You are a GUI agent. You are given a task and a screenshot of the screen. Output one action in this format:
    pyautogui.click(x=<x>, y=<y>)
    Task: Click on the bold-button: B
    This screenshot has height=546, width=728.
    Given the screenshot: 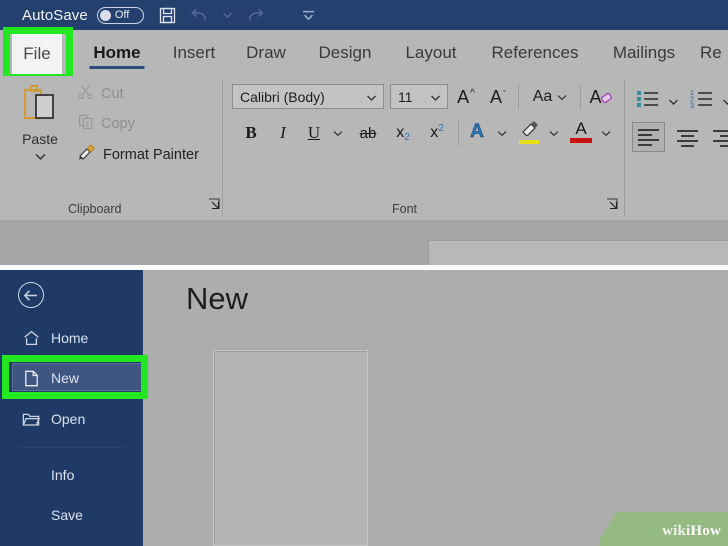 What is the action you would take?
    pyautogui.click(x=251, y=133)
    